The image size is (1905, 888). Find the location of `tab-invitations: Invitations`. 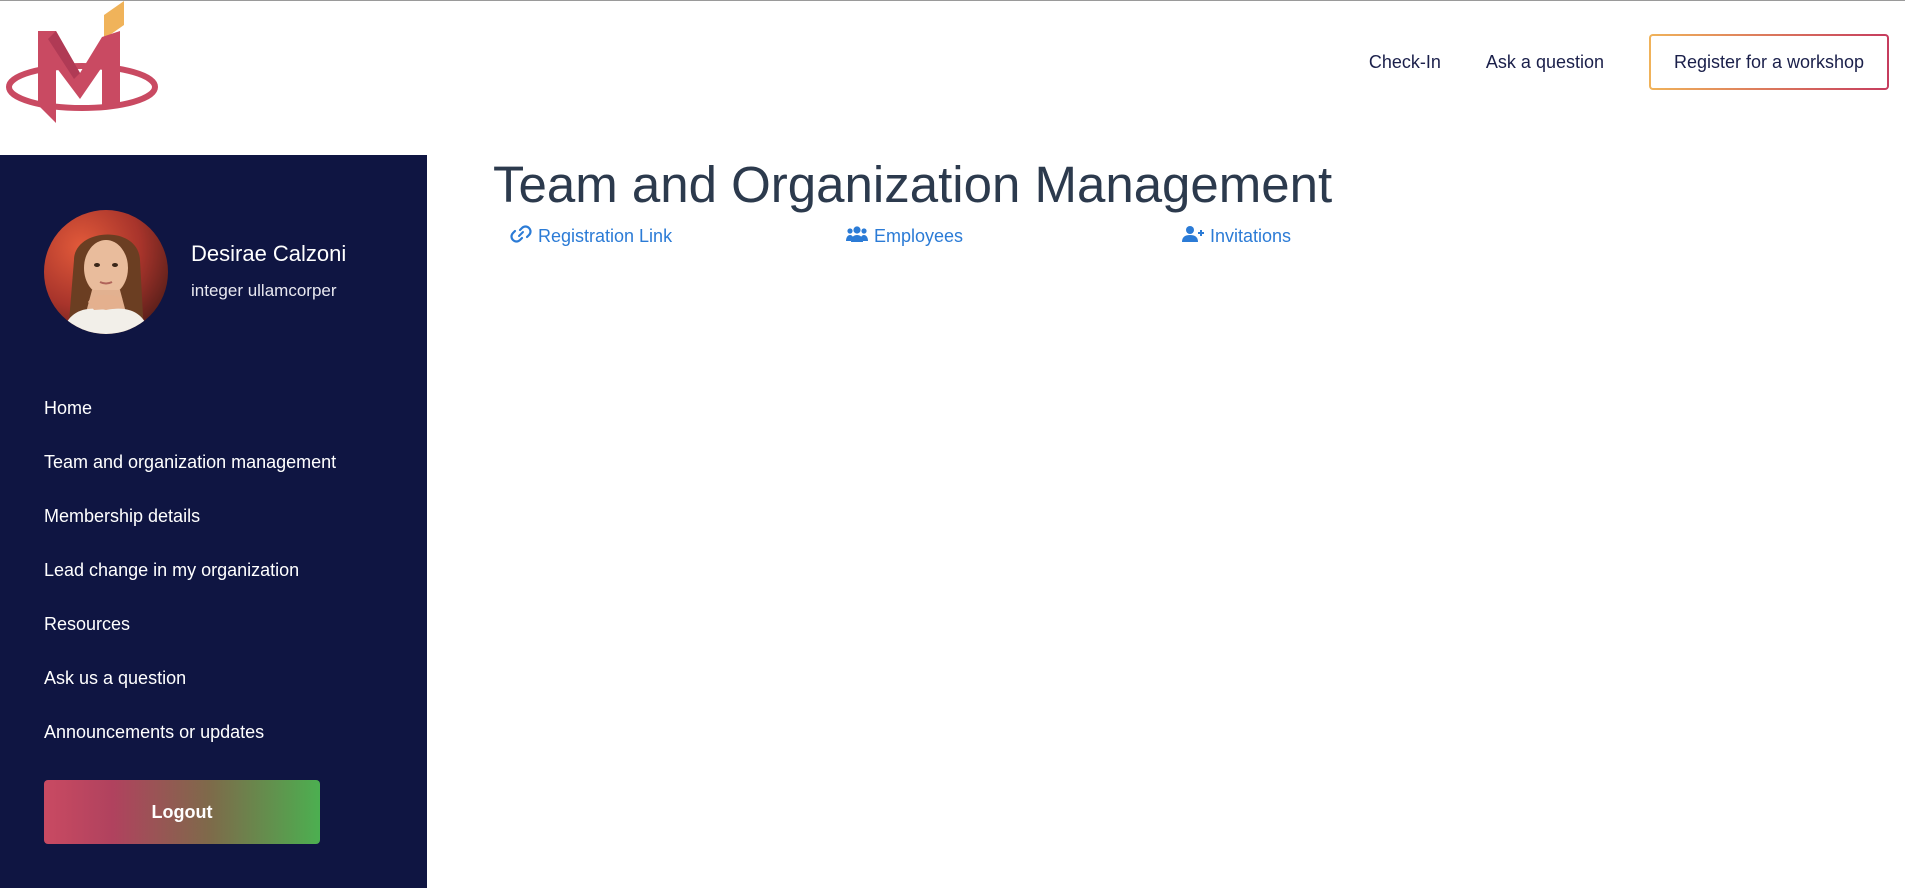

tab-invitations: Invitations is located at coordinates (1236, 236).